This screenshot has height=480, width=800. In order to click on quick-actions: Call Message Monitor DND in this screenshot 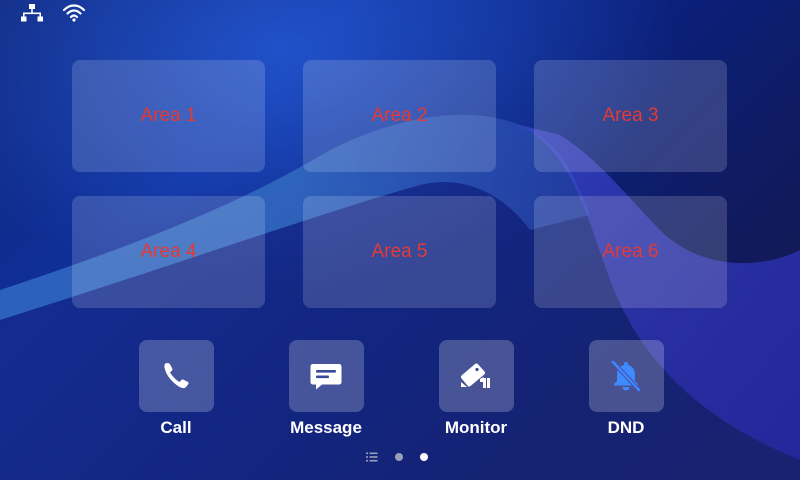, I will do `click(401, 389)`.